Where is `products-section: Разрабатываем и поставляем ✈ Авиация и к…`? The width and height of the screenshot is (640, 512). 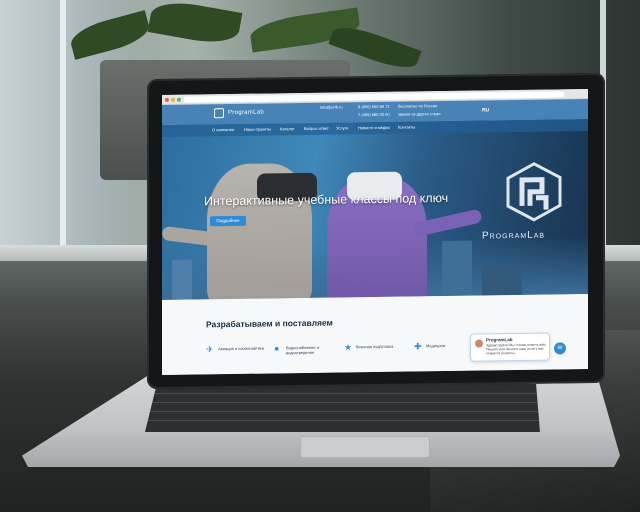 products-section: Разрабатываем и поставляем ✈ Авиация и к… is located at coordinates (375, 334).